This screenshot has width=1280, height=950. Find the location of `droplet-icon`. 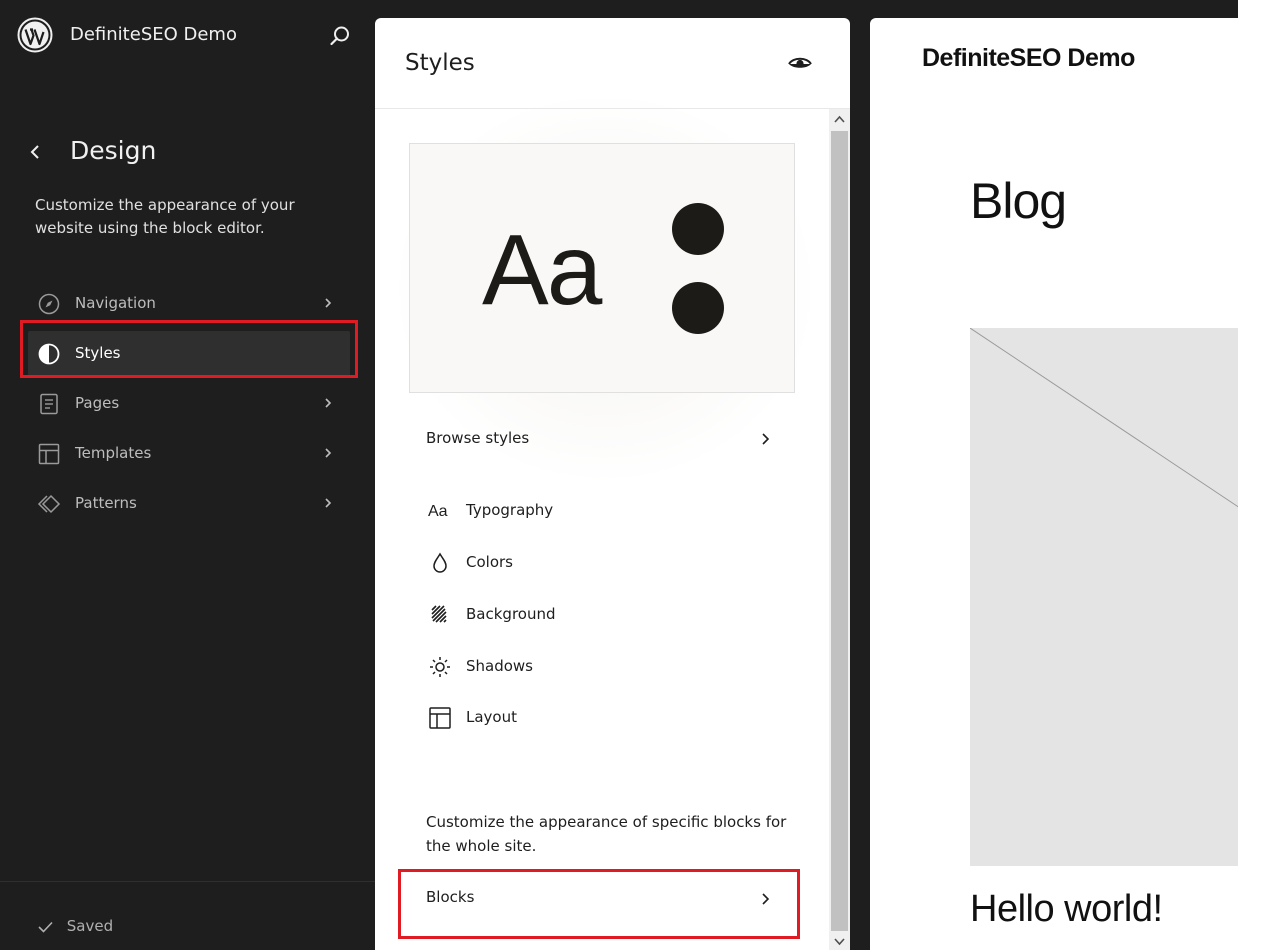

droplet-icon is located at coordinates (440, 562).